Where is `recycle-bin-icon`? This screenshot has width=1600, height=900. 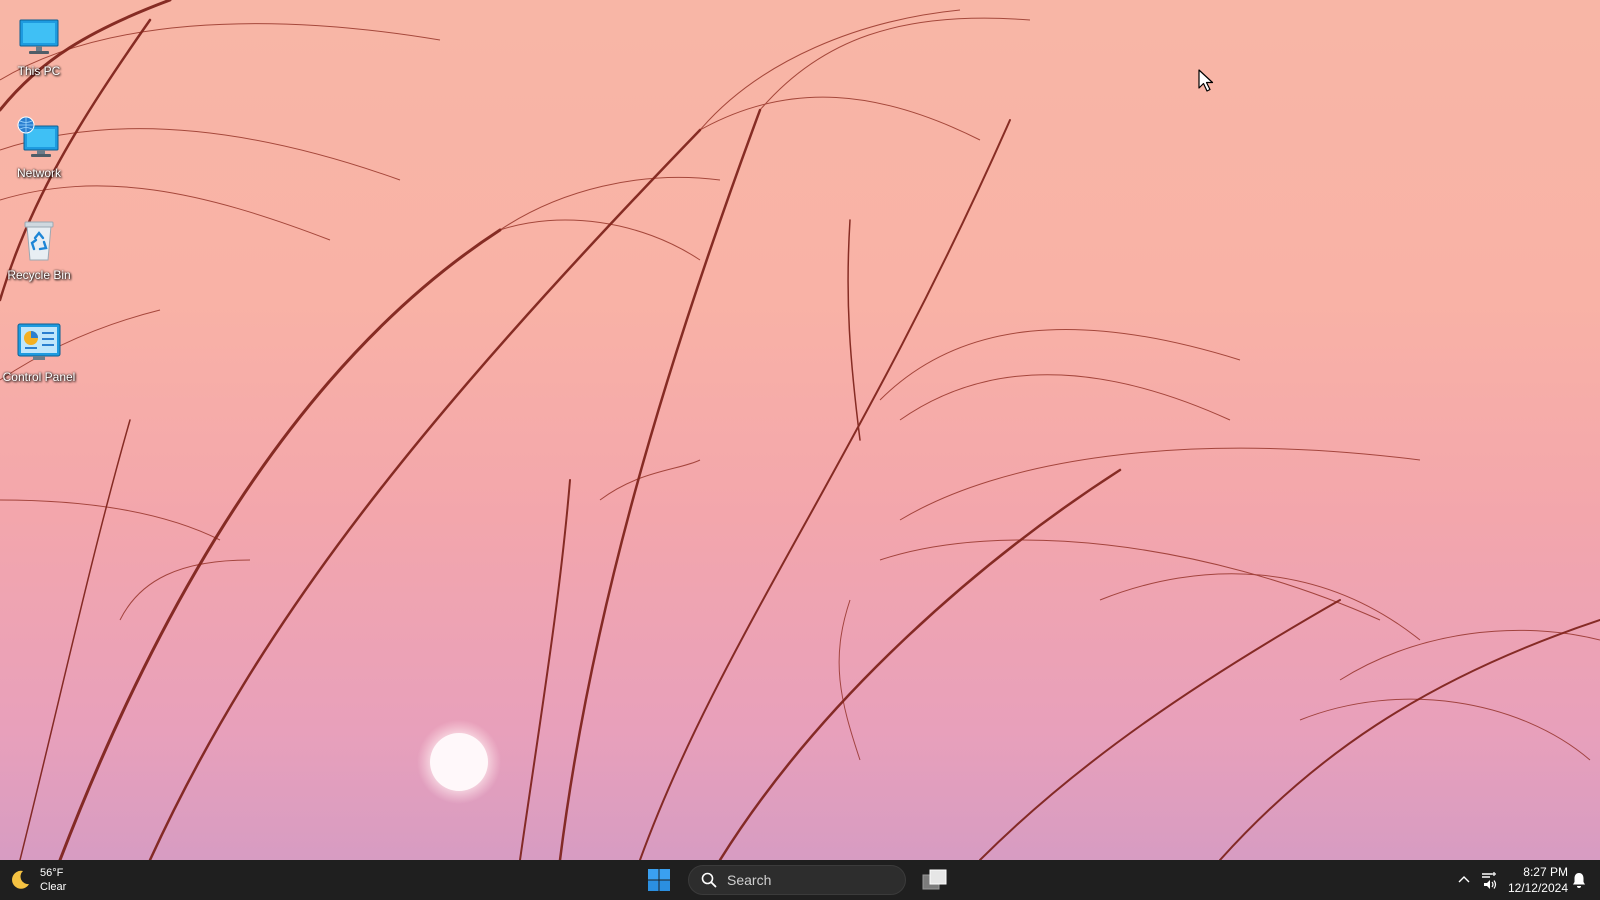 recycle-bin-icon is located at coordinates (39, 241).